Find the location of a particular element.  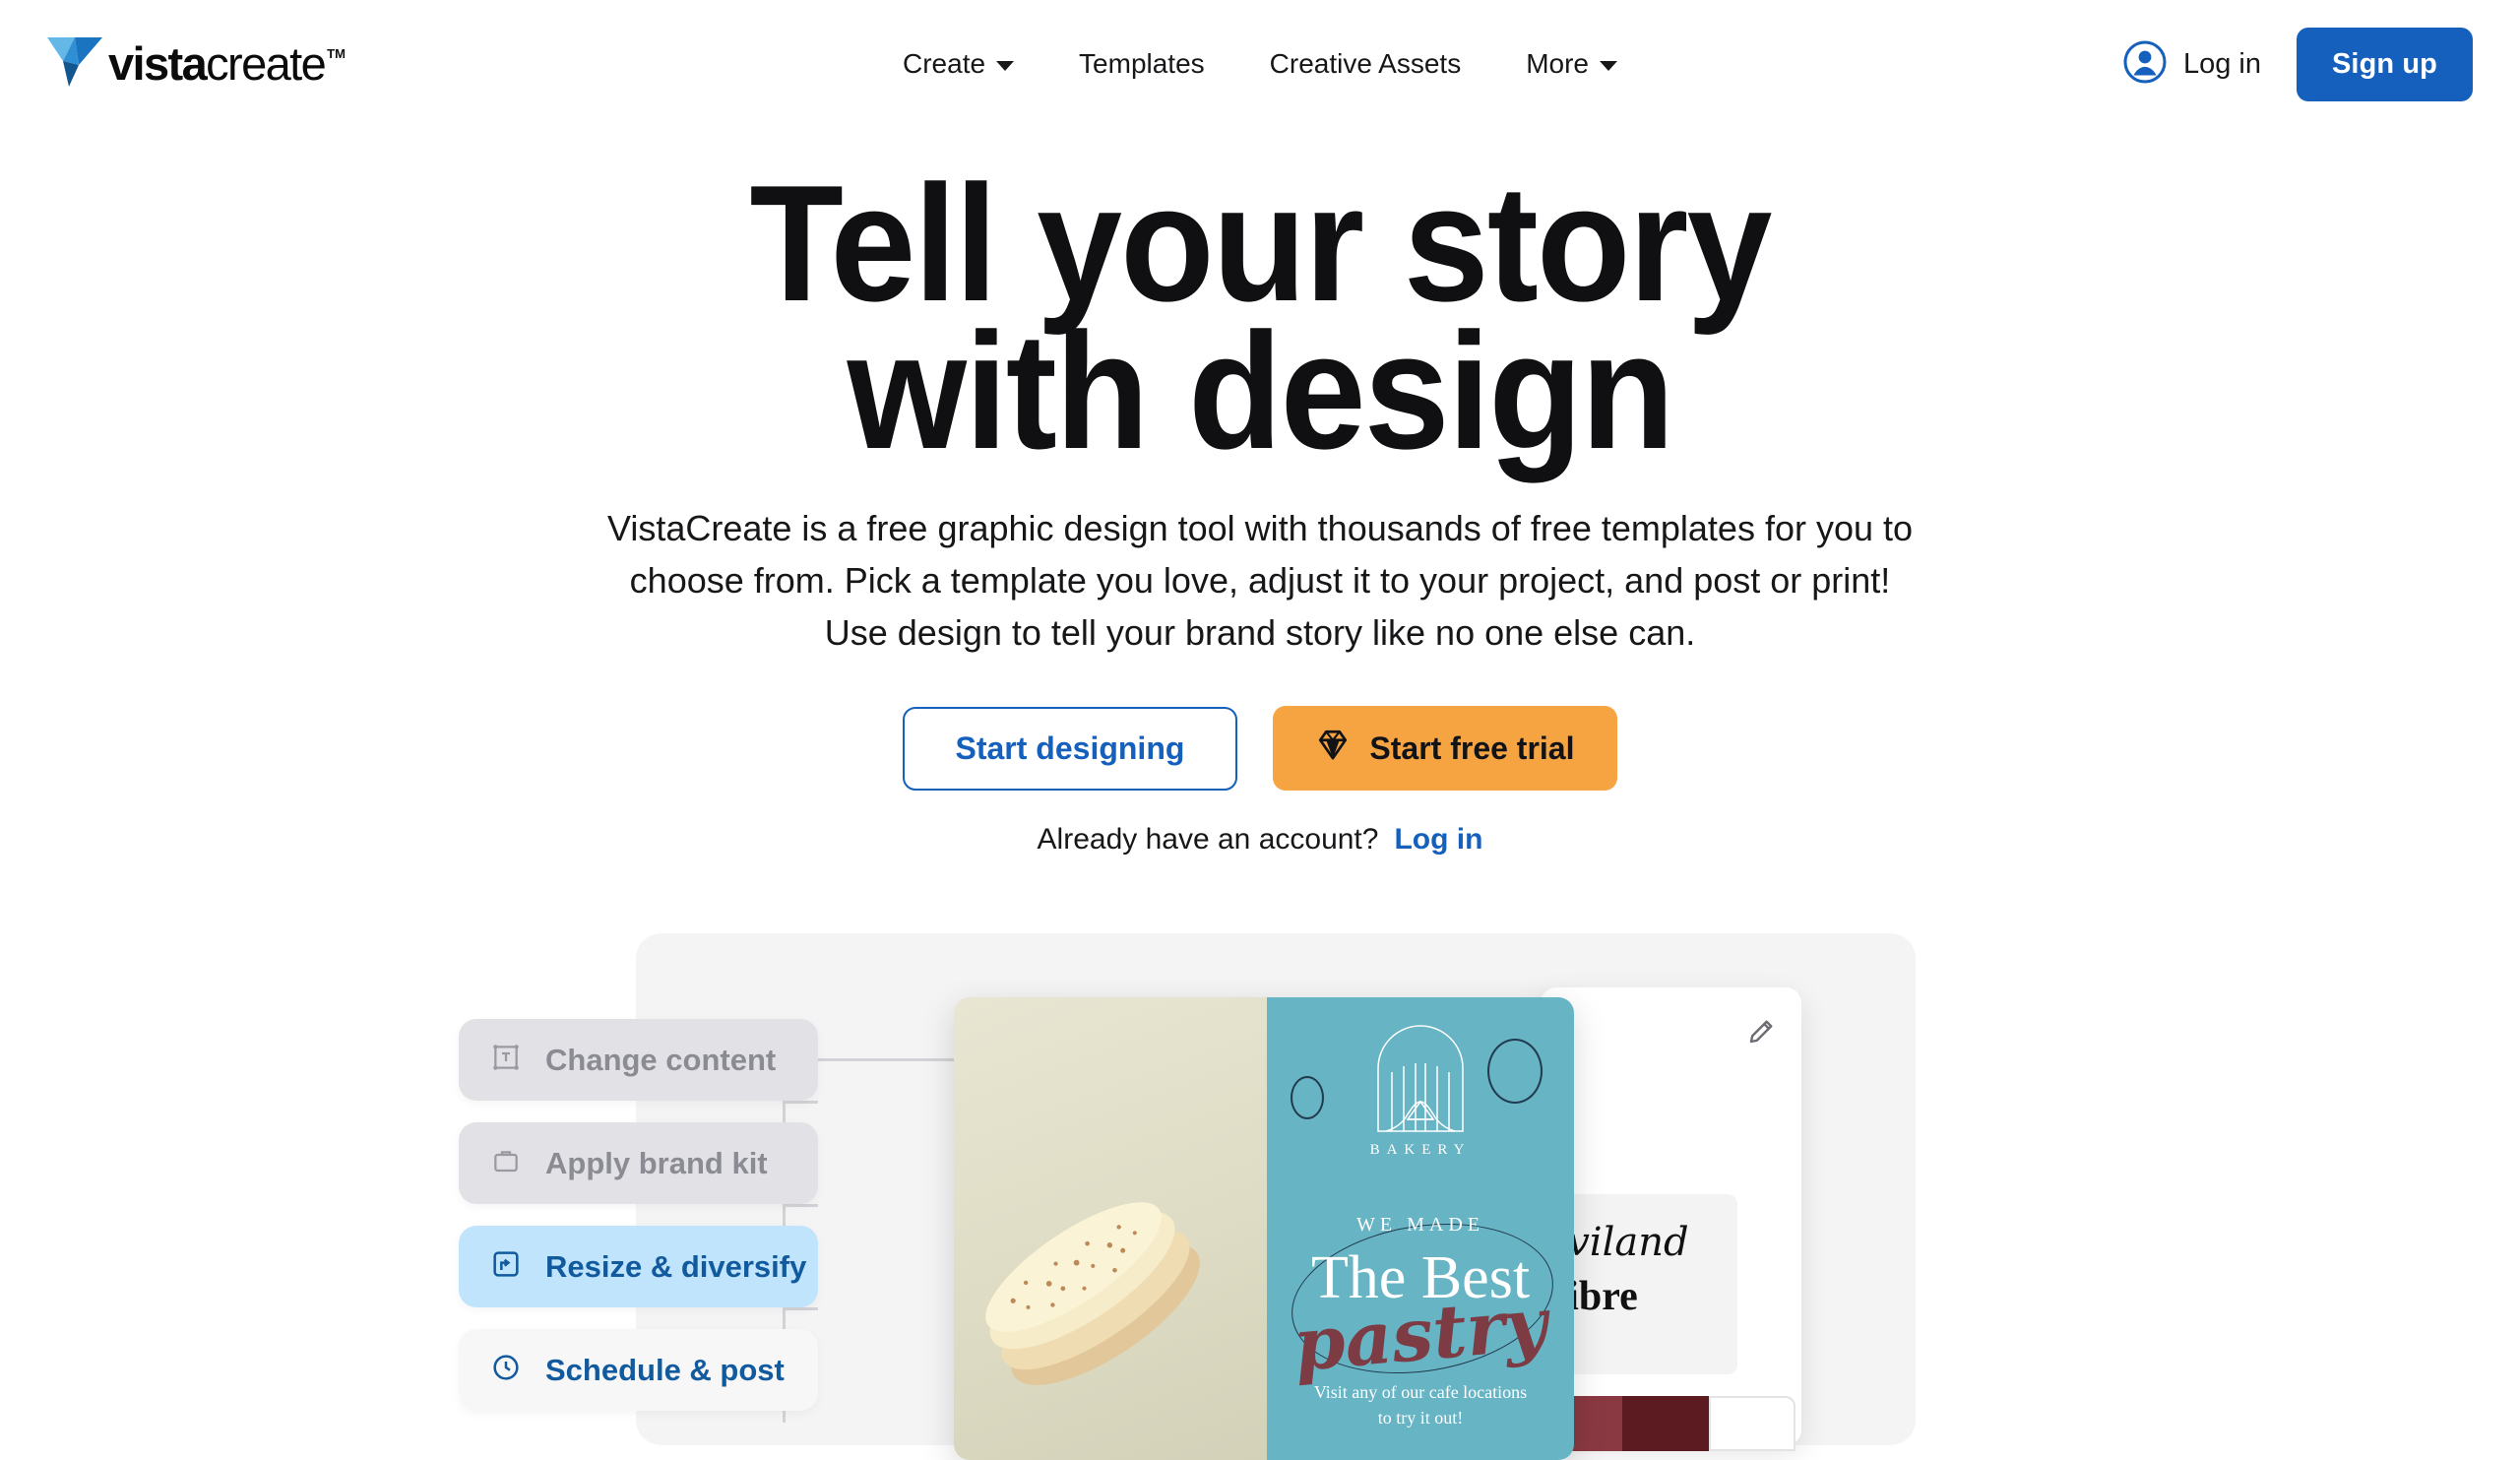

hero-title-line-2: with design is located at coordinates (1261, 390).